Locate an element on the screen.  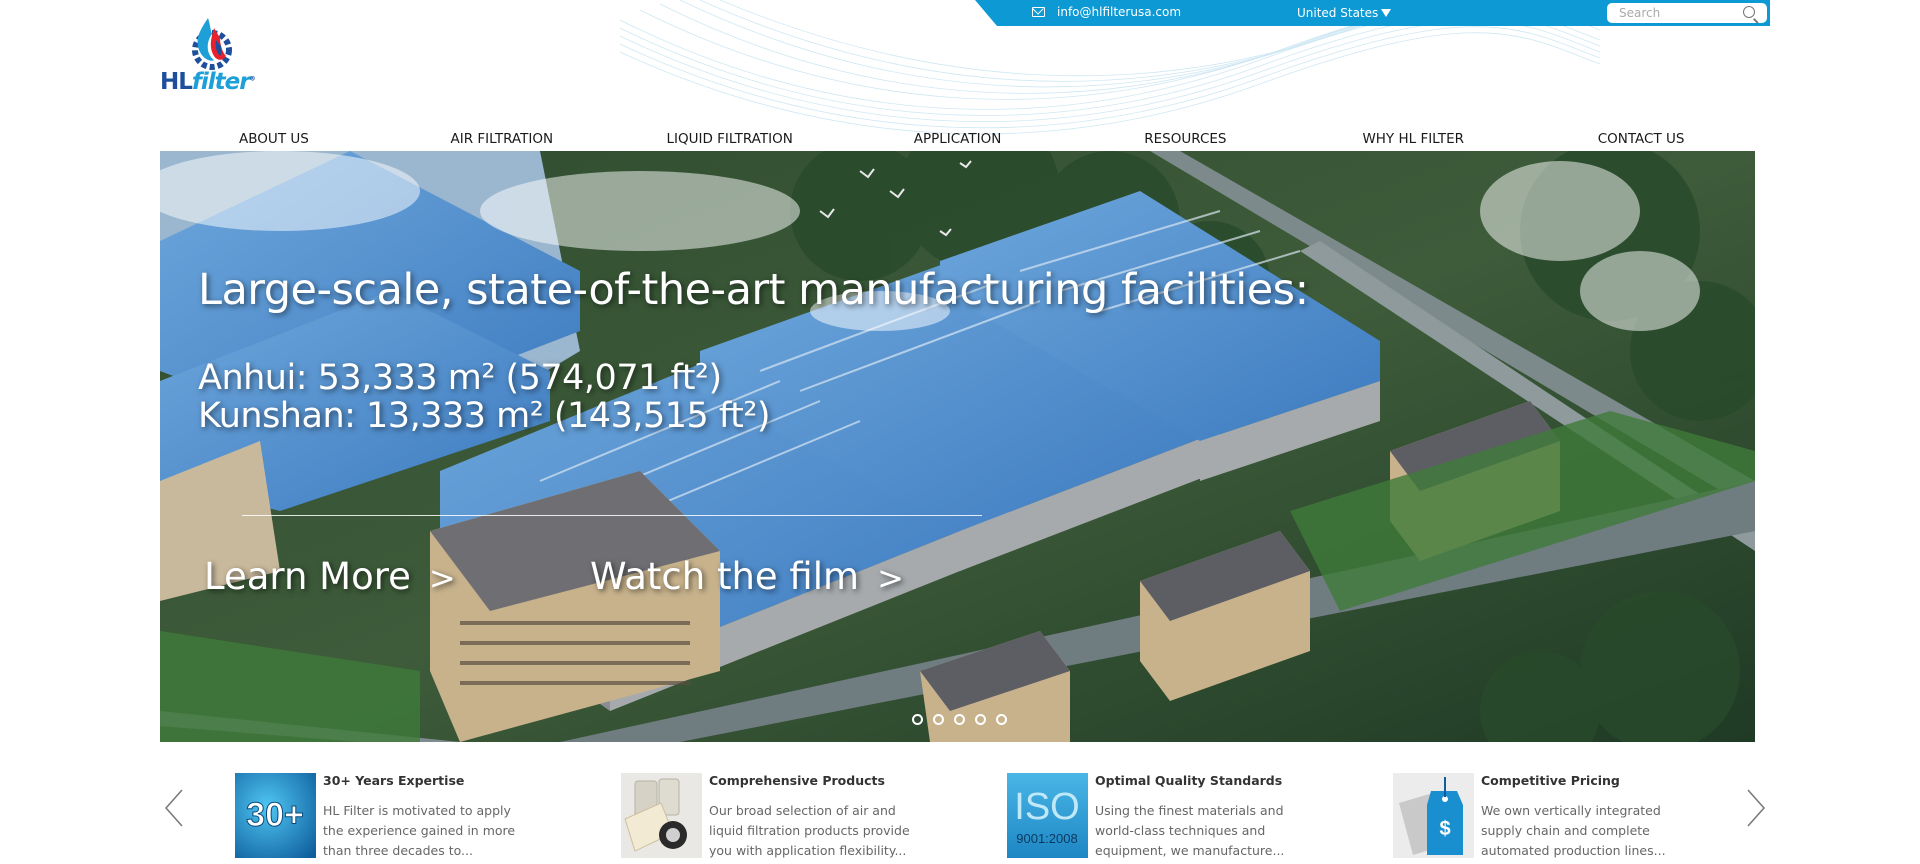
hero-divider is located at coordinates (612, 515).